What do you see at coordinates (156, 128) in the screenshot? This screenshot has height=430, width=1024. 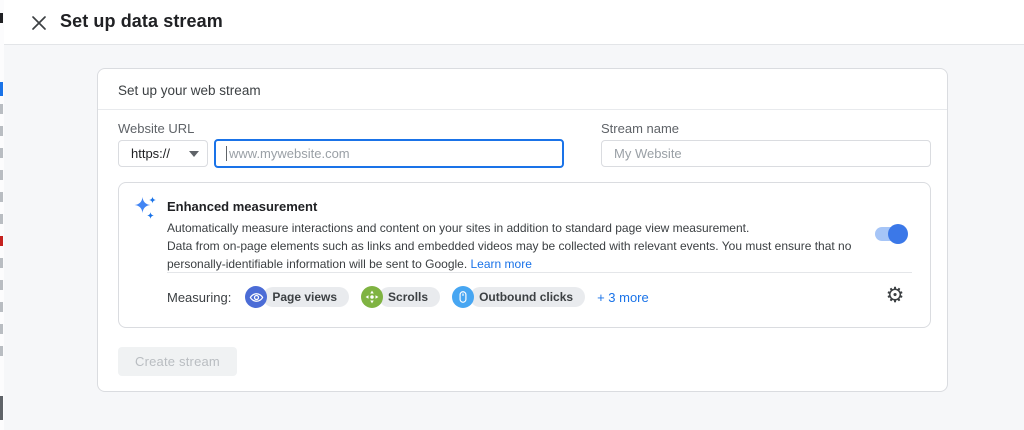 I see `website-url-label: Website URL` at bounding box center [156, 128].